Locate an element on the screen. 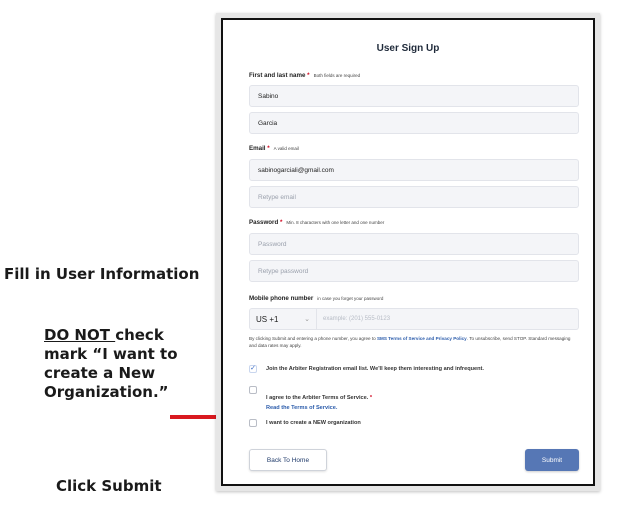  email-label-text: Email is located at coordinates (257, 148).